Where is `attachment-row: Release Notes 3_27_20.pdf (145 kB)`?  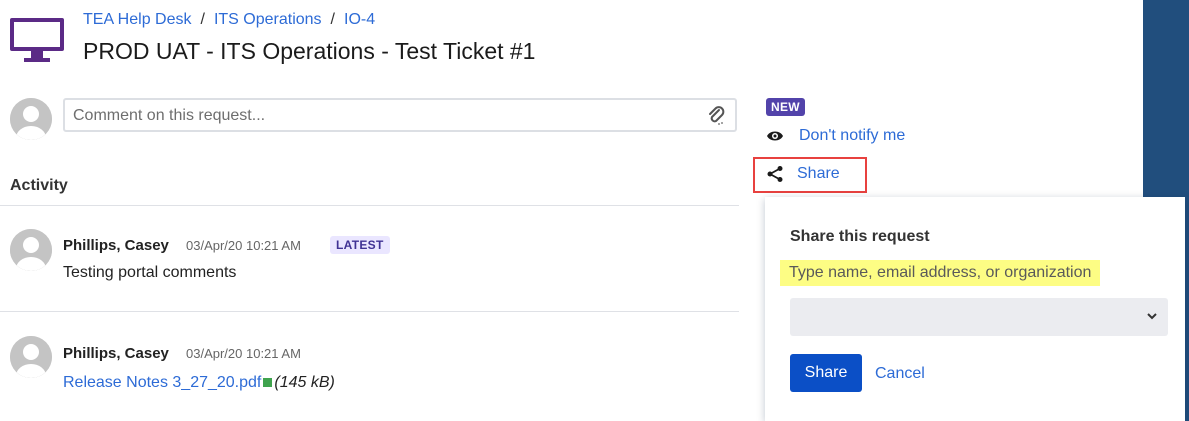 attachment-row: Release Notes 3_27_20.pdf (145 kB) is located at coordinates (199, 383).